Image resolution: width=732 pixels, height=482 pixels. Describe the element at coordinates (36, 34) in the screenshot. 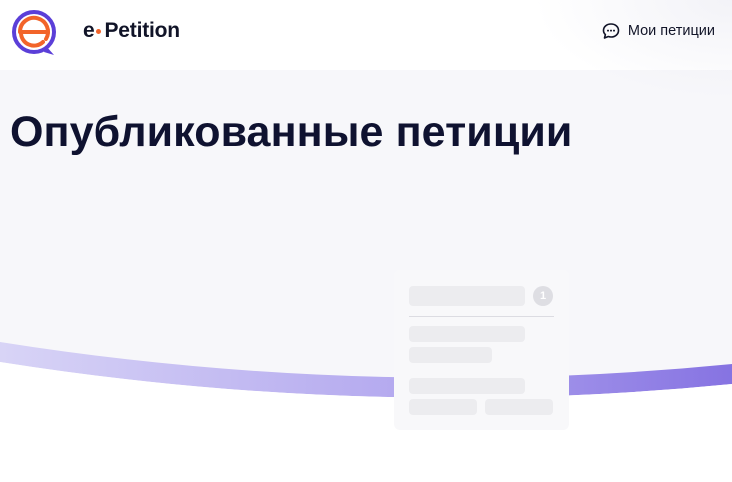

I see `epetition-logo-icon` at that location.